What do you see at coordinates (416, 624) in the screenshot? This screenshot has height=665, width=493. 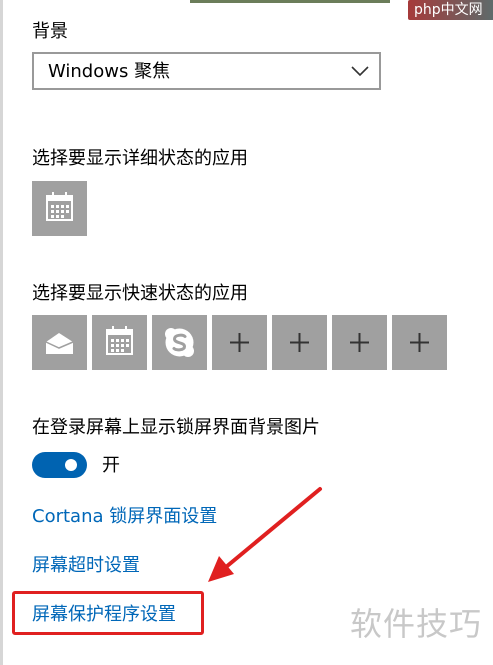 I see `bottom-watermark: 软件技巧` at bounding box center [416, 624].